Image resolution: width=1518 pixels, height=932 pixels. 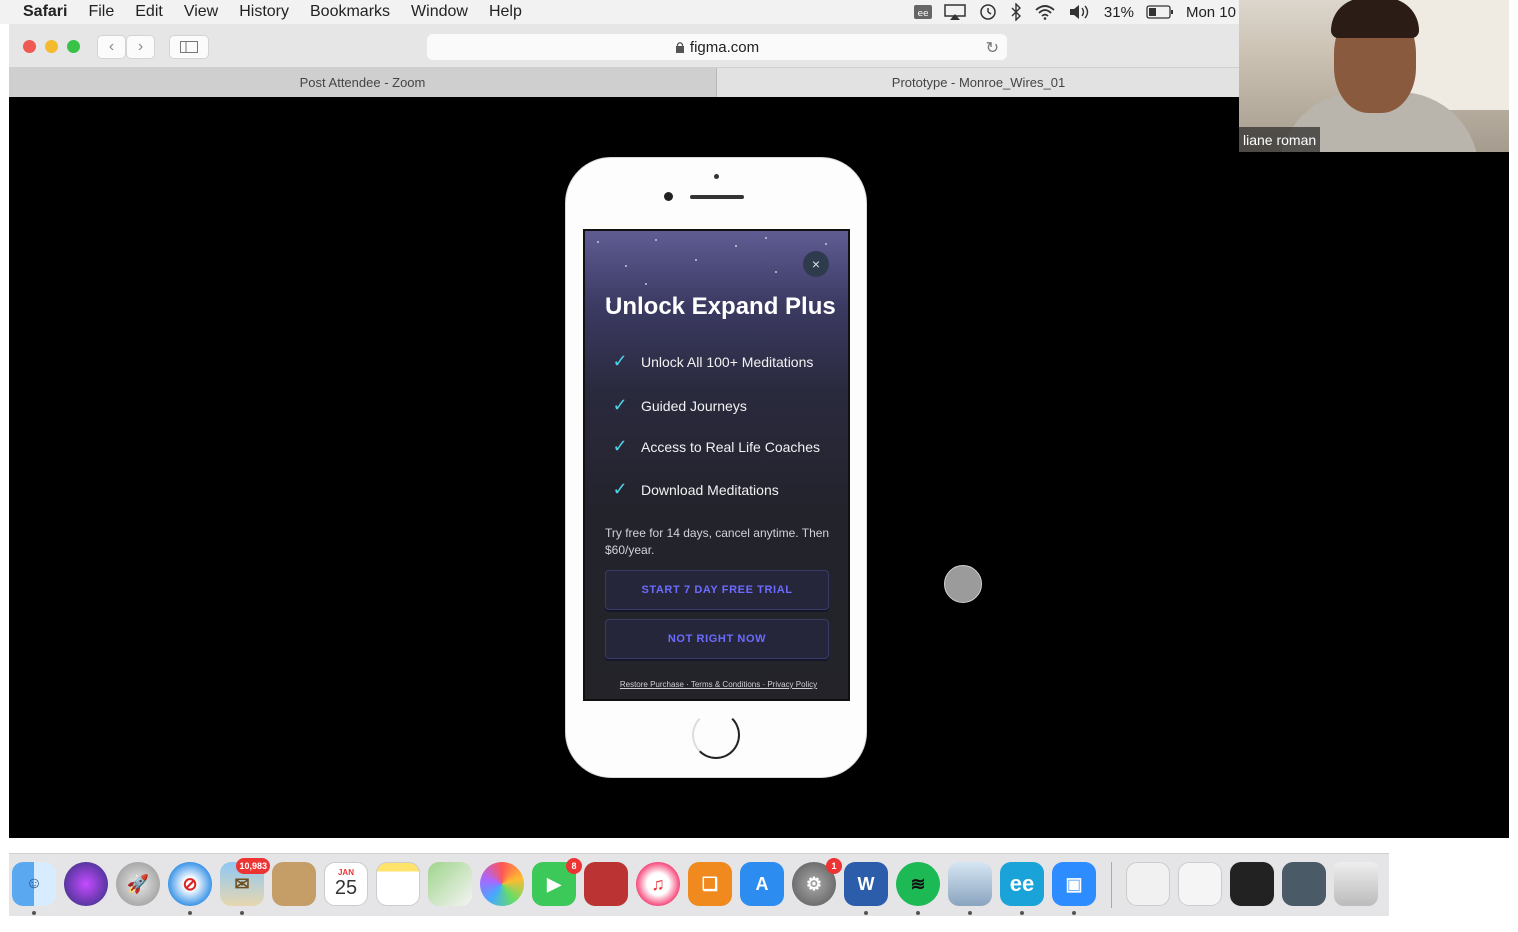 What do you see at coordinates (1160, 12) in the screenshot?
I see `battery-icon` at bounding box center [1160, 12].